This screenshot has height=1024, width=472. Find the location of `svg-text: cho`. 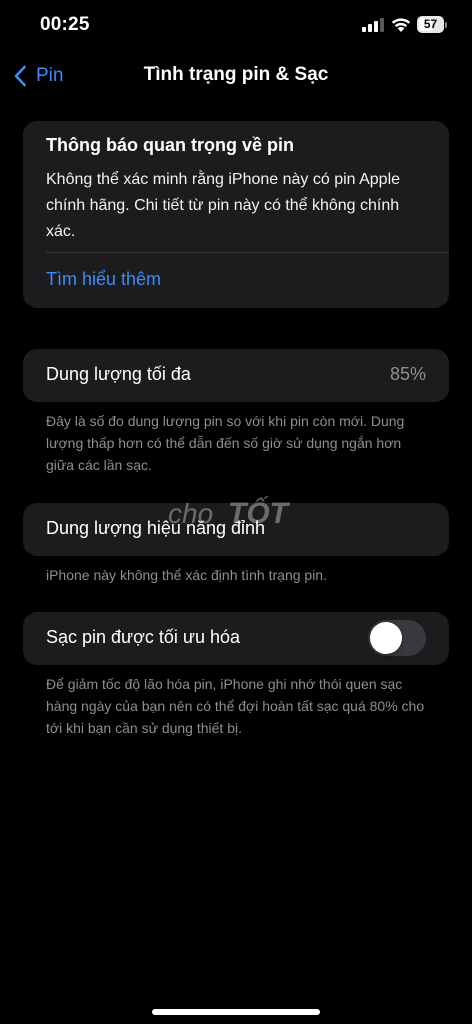

svg-text: cho is located at coordinates (190, 513).